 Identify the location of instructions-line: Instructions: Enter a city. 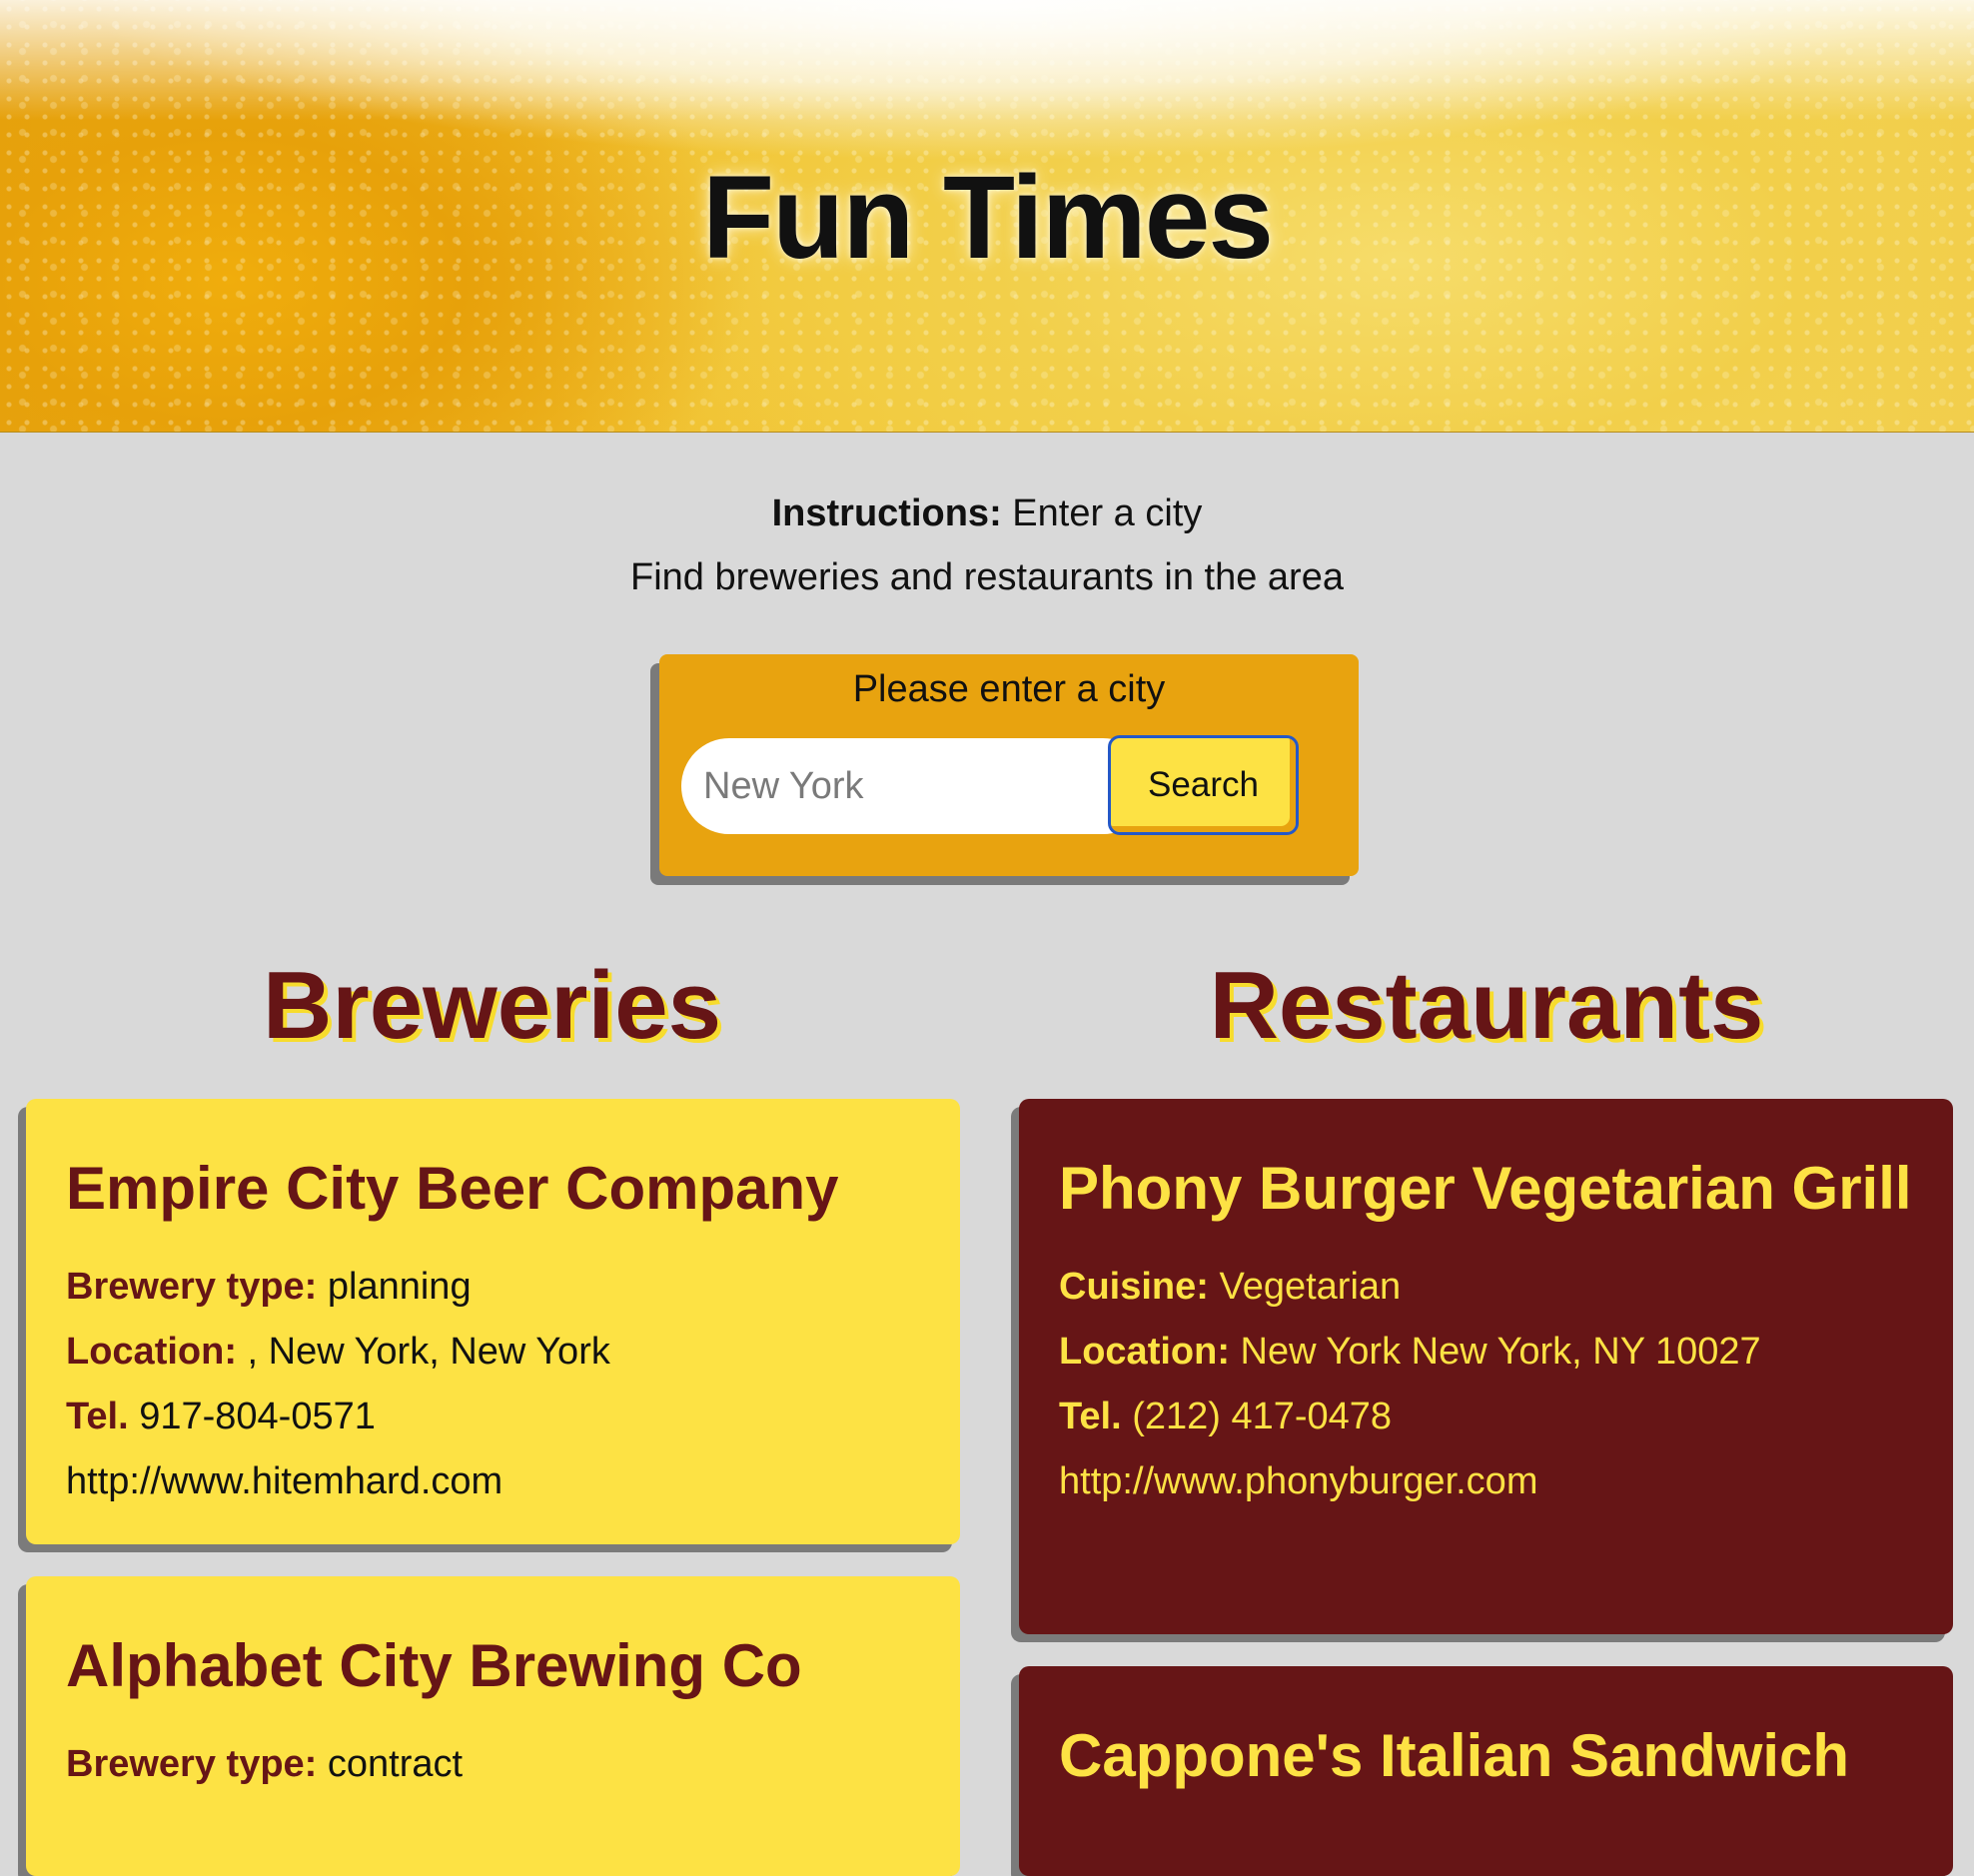
(987, 513).